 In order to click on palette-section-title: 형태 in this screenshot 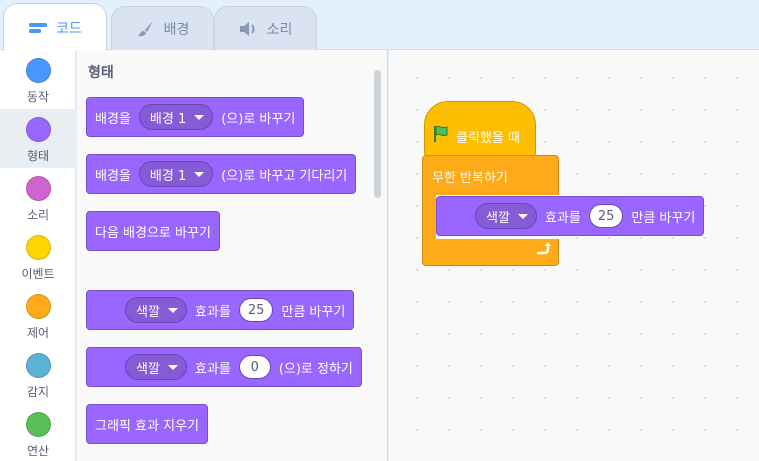, I will do `click(101, 73)`.